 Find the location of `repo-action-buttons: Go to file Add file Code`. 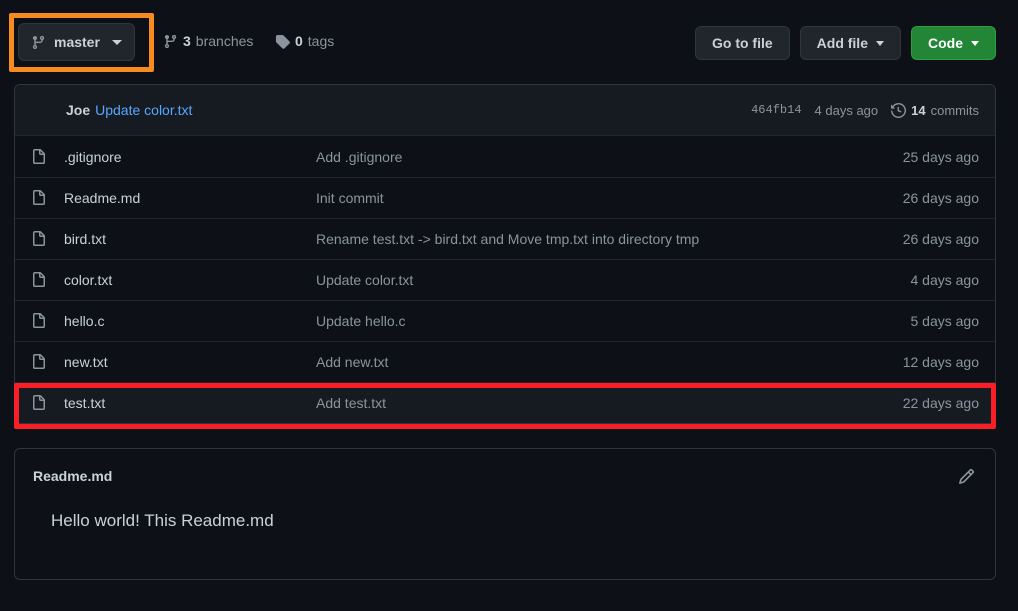

repo-action-buttons: Go to file Add file Code is located at coordinates (845, 43).